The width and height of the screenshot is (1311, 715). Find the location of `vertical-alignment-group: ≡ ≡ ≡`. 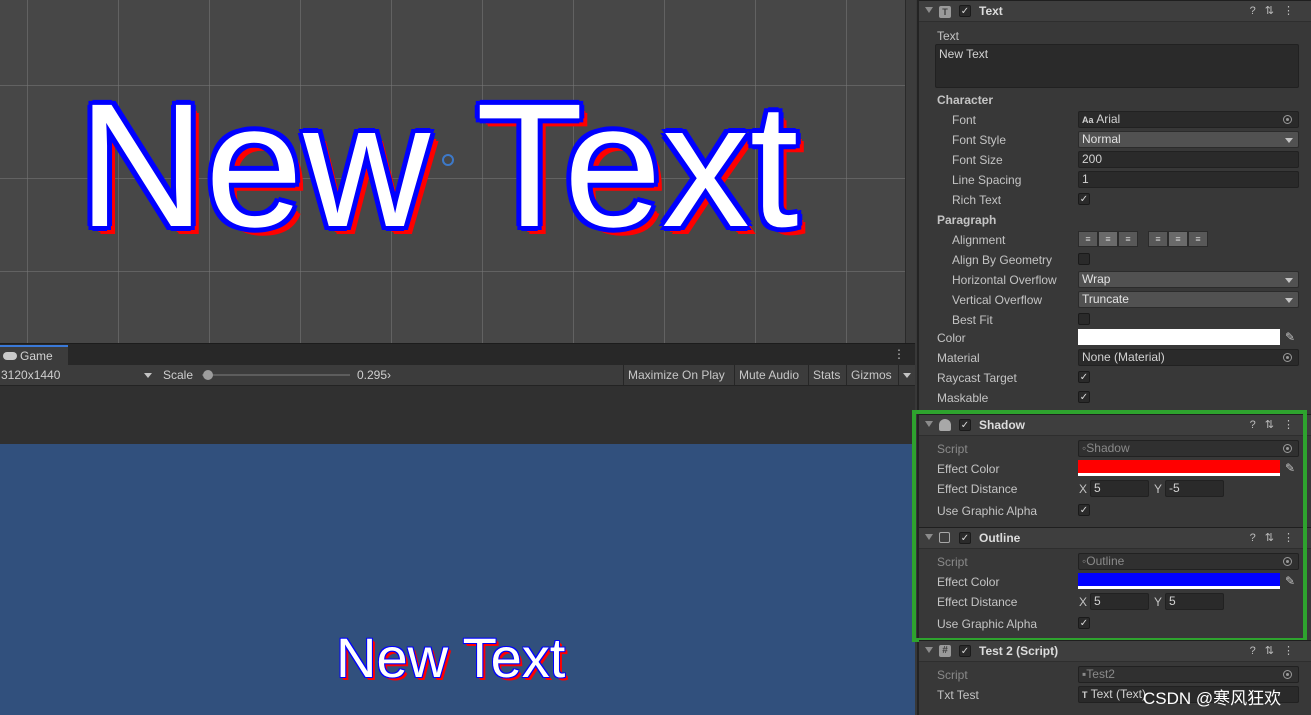

vertical-alignment-group: ≡ ≡ ≡ is located at coordinates (1178, 239).